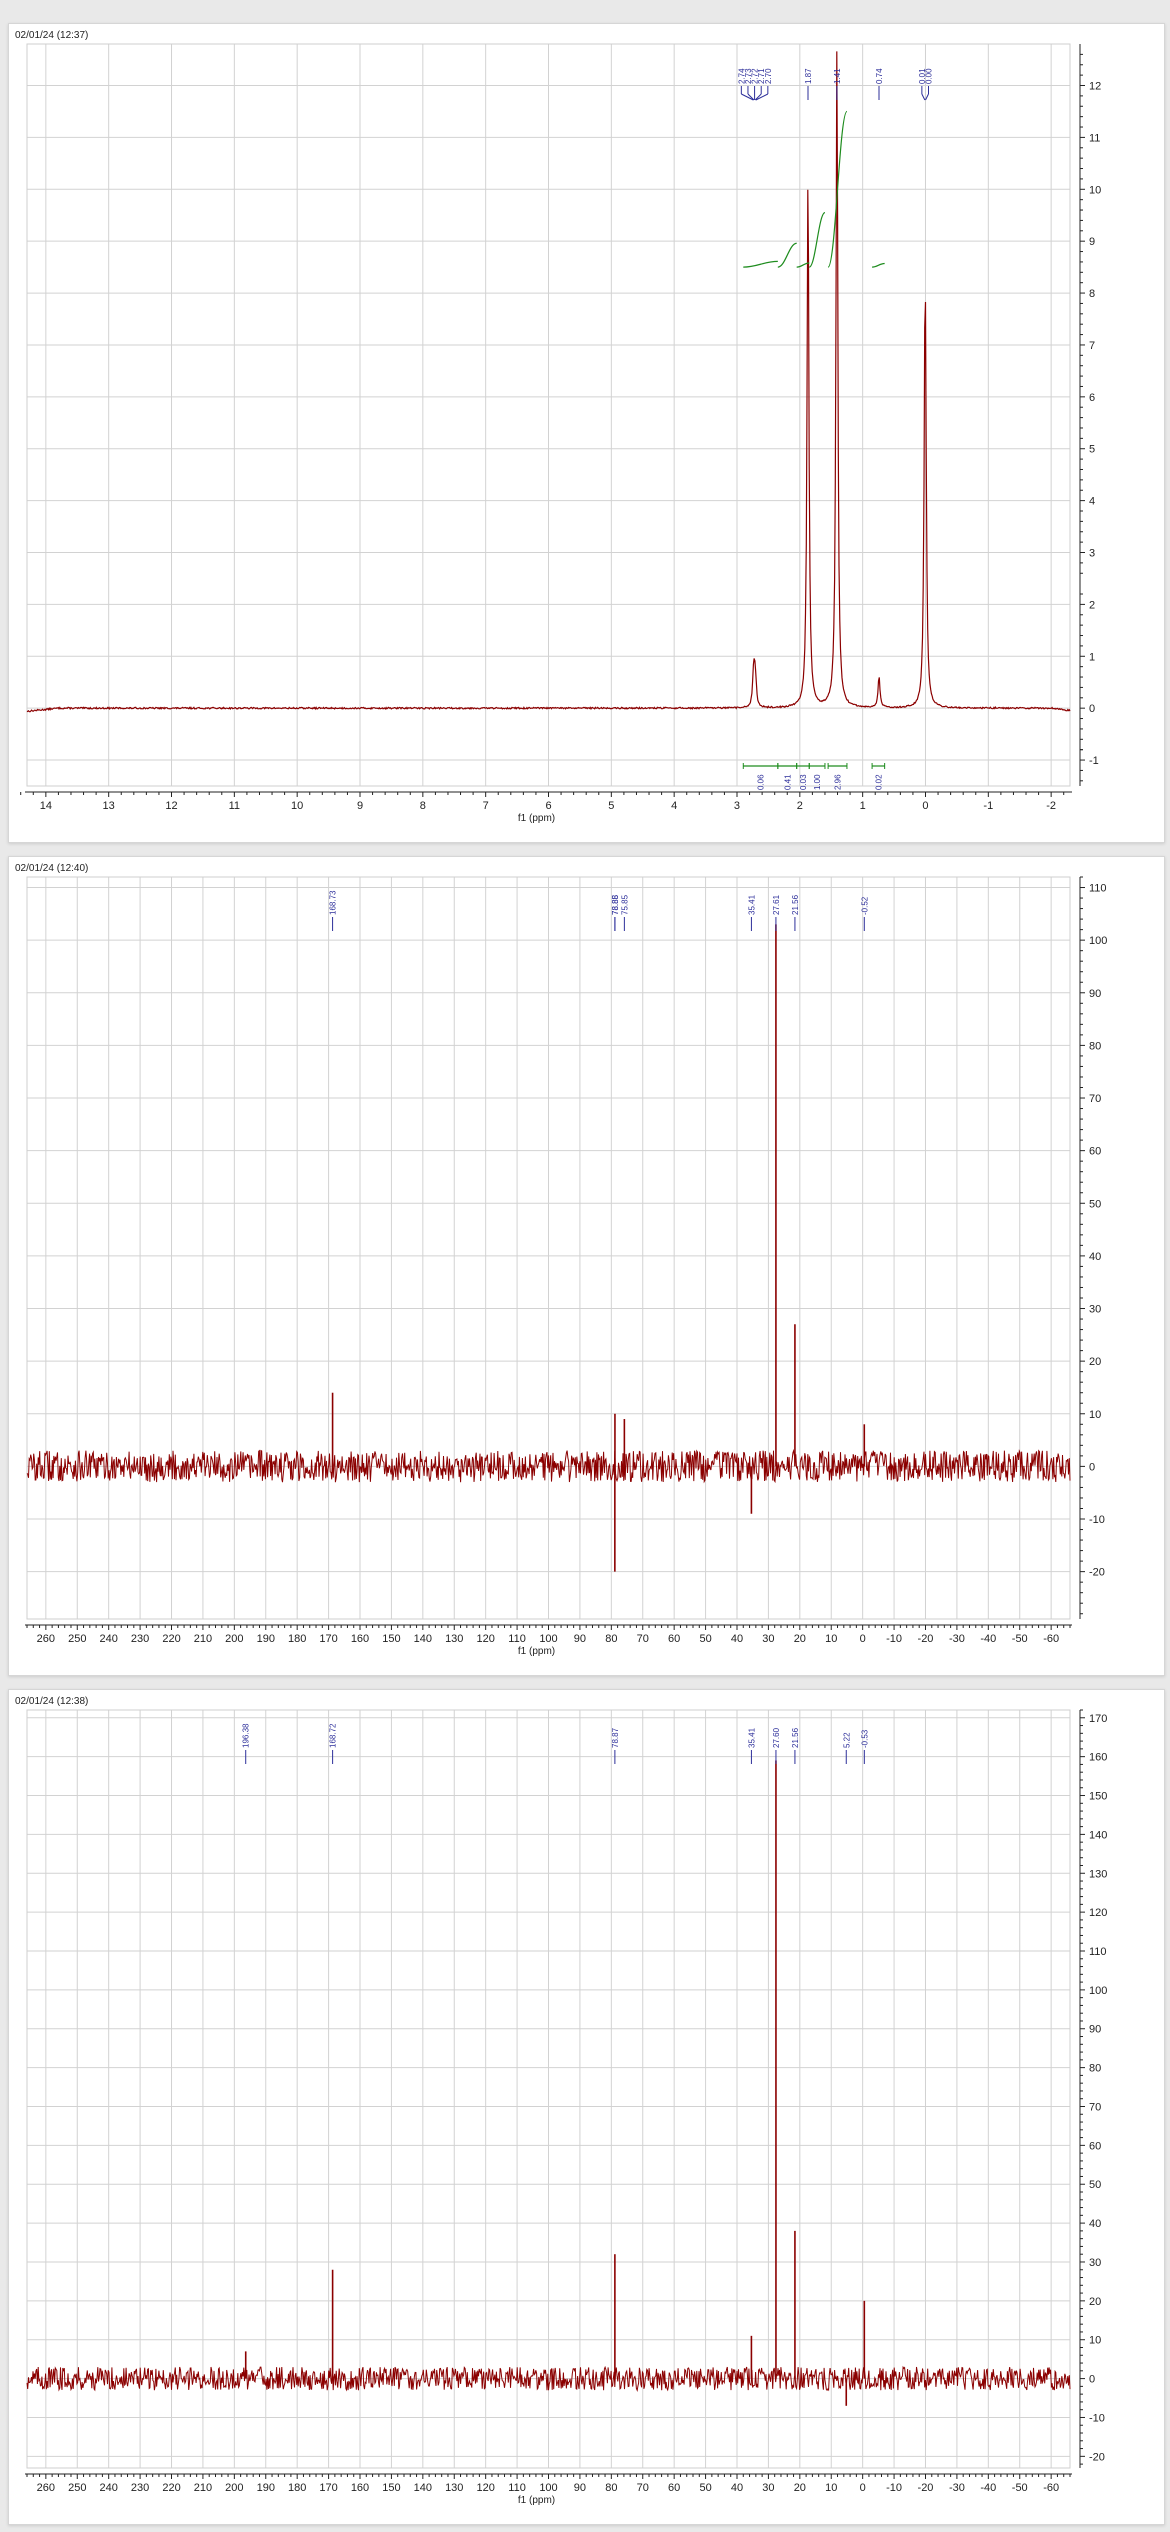 This screenshot has height=2532, width=1170. I want to click on y-tick-label: 30, so click(1095, 1310).